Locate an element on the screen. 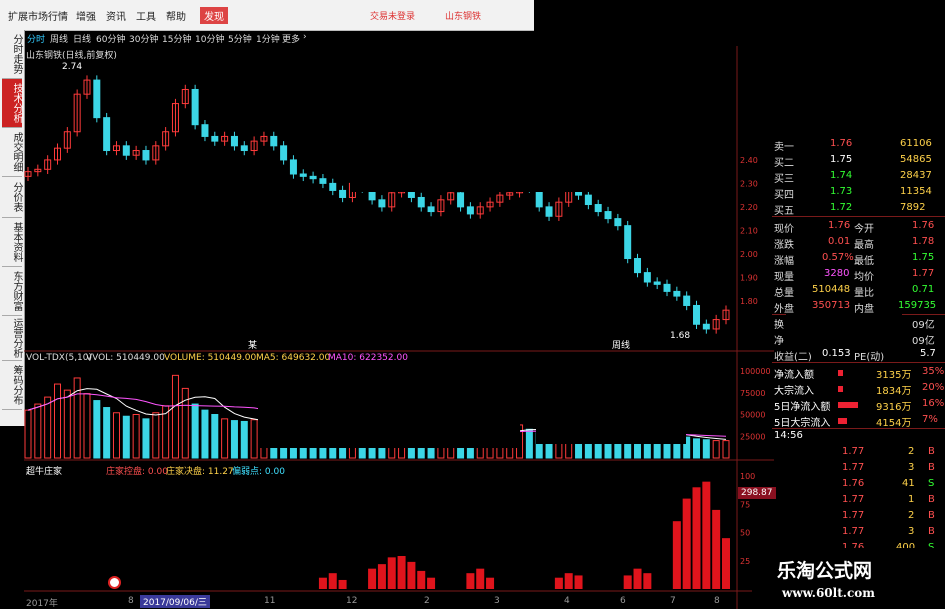 This screenshot has height=609, width=945. side-tab-profile: 基本资料 is located at coordinates (12, 242).